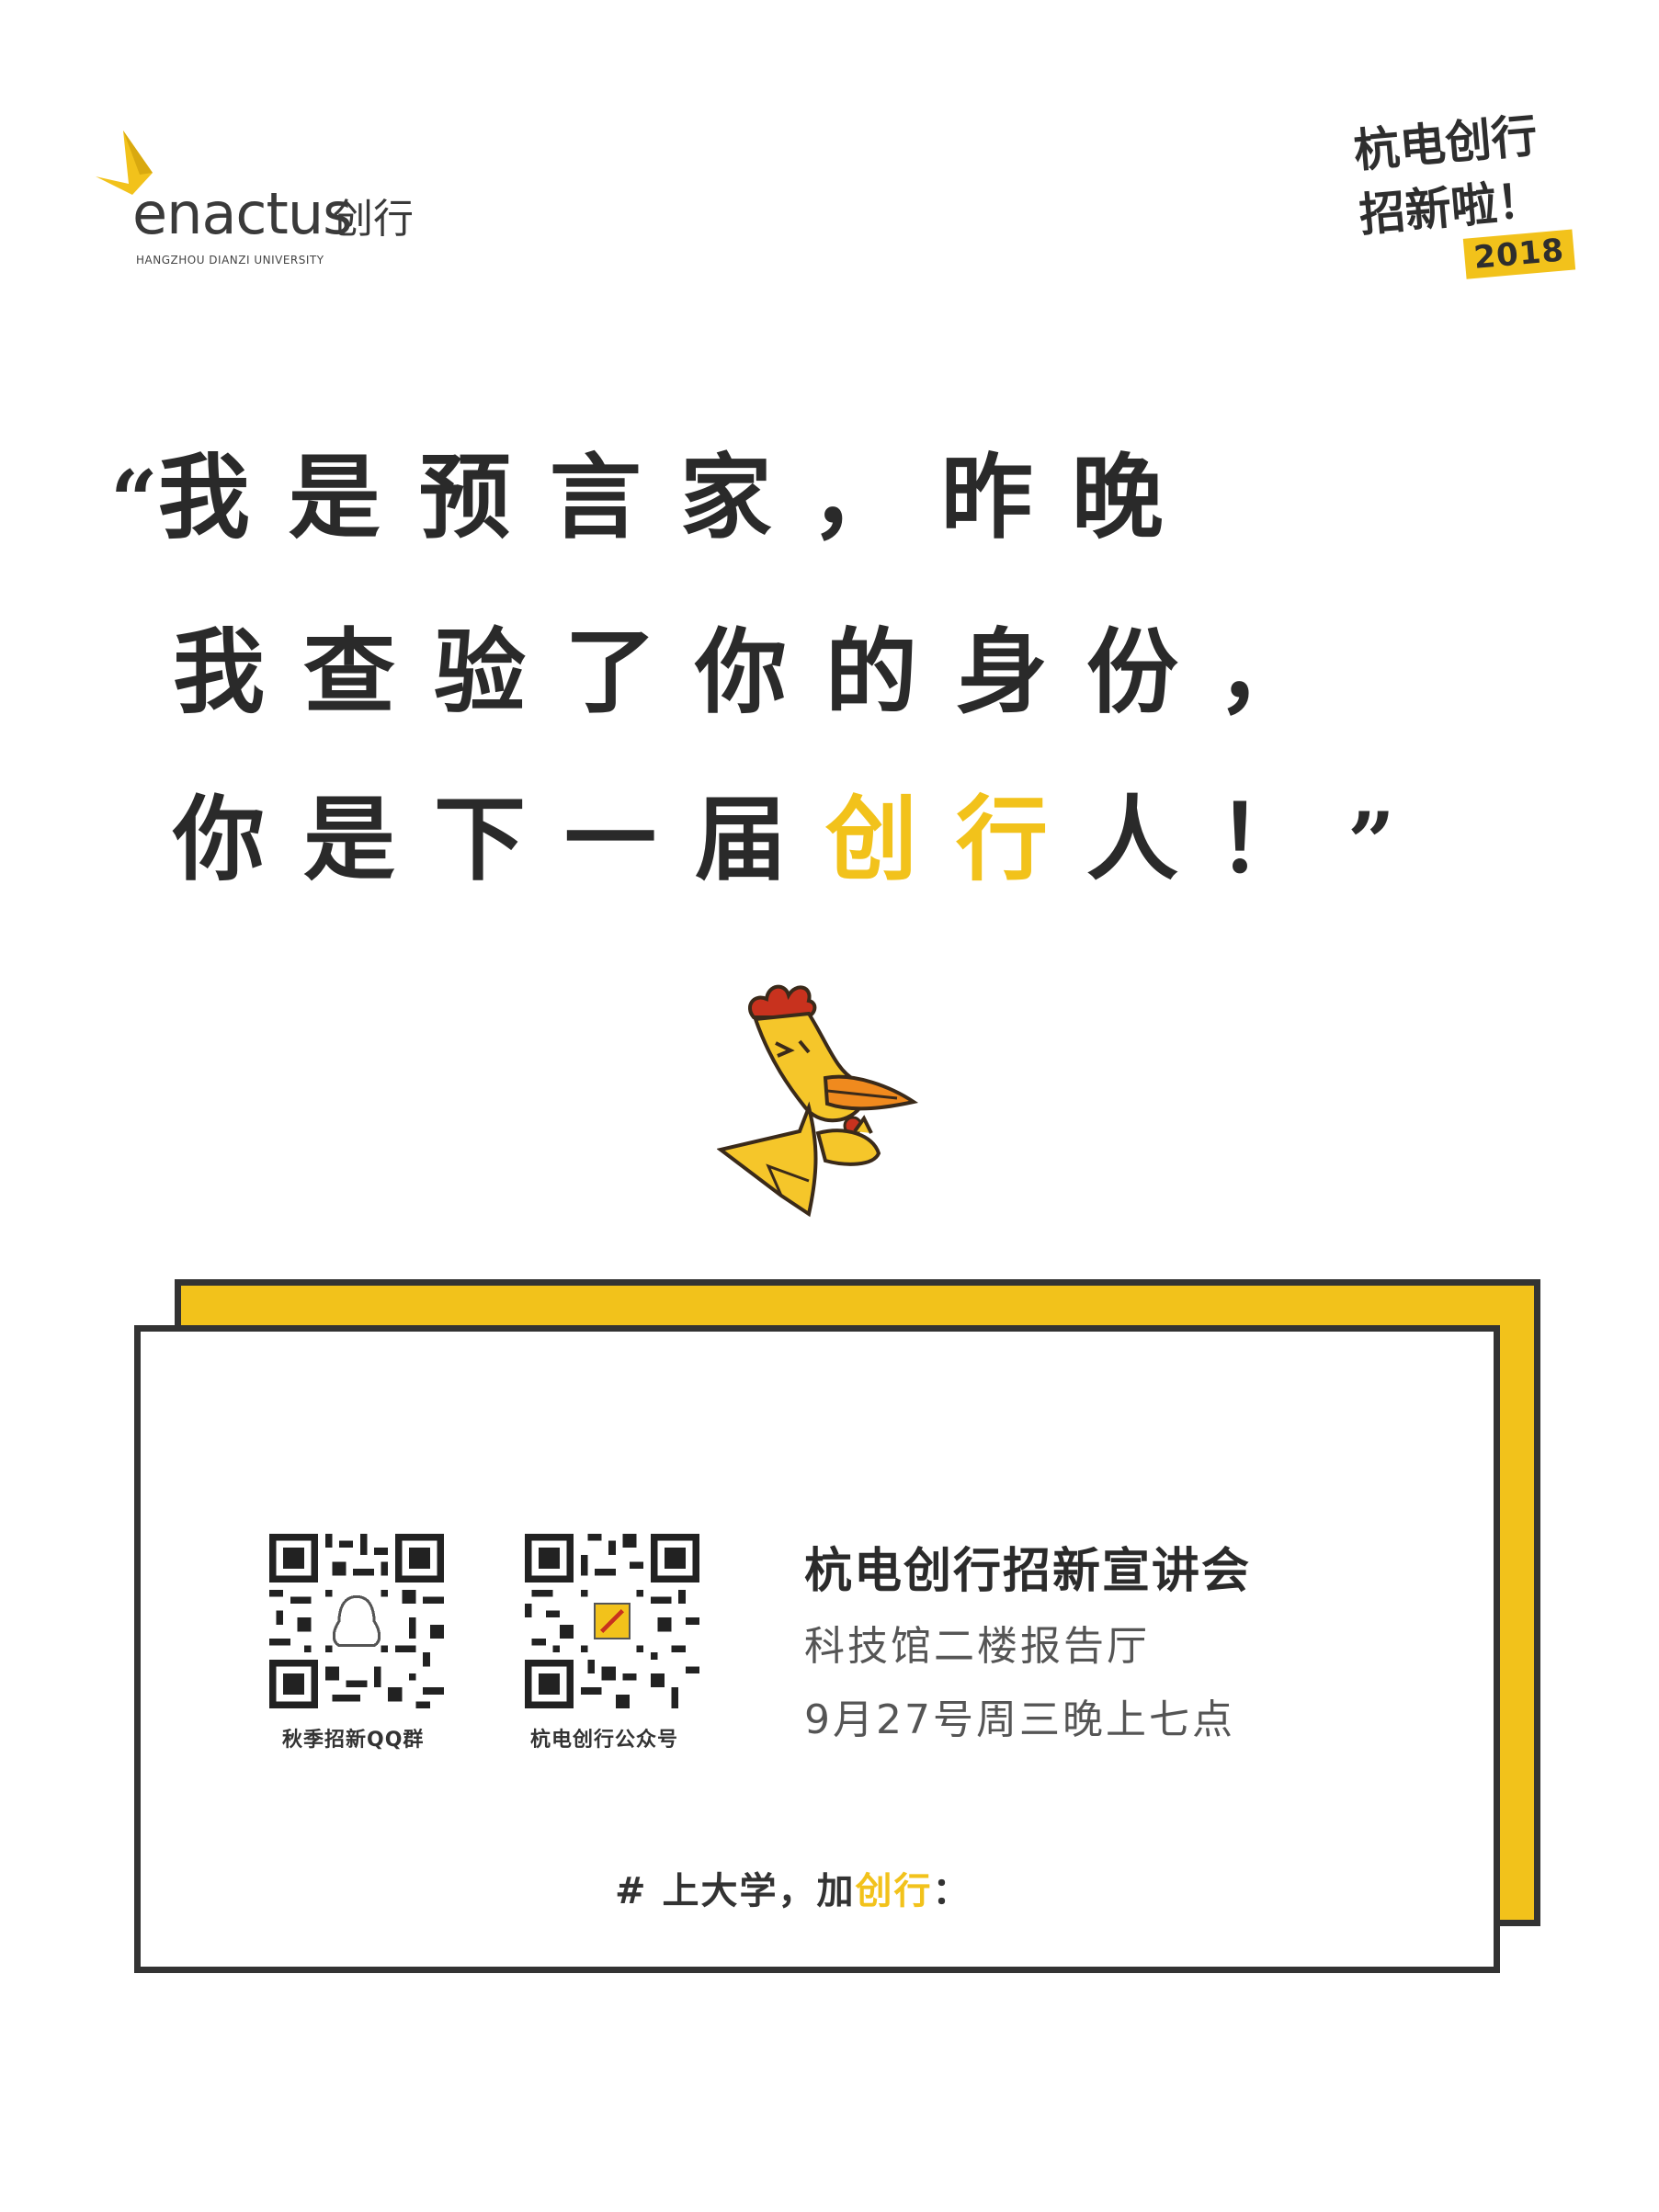 This screenshot has height=2212, width=1659. I want to click on quote-line-3-a: 你是下一届, so click(499, 839).